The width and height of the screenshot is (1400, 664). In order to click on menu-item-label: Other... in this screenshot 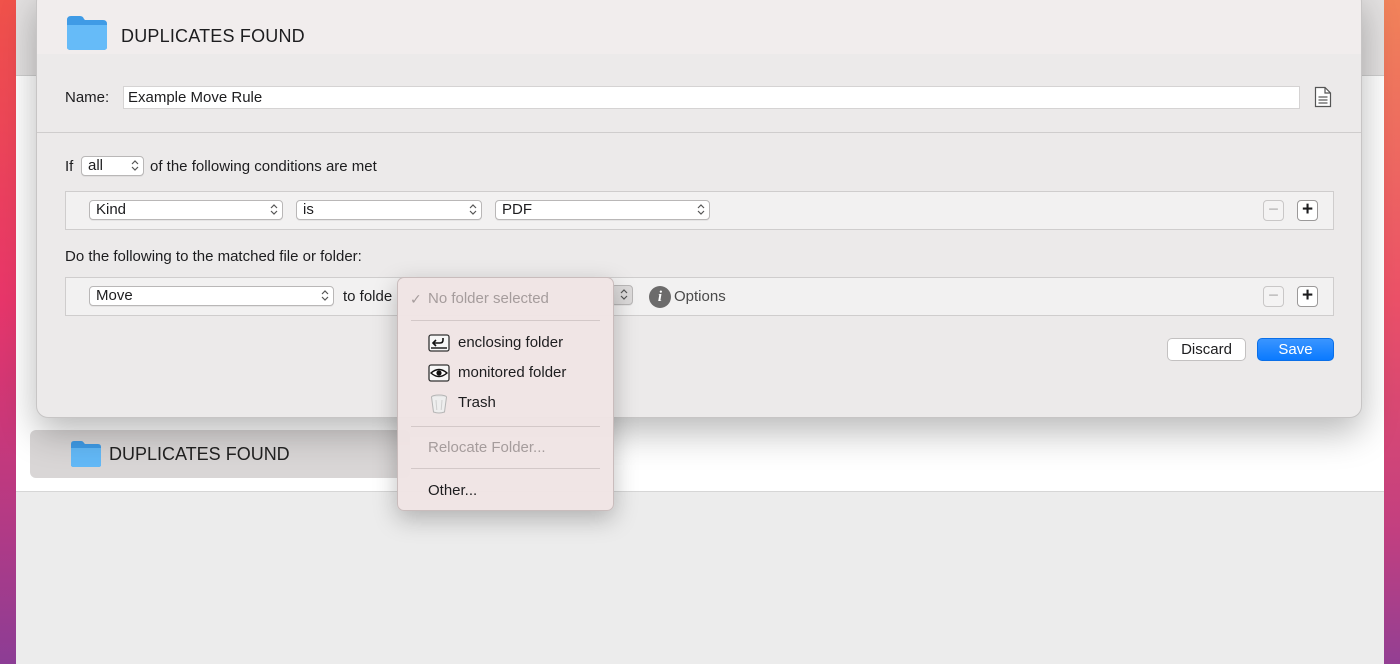, I will do `click(453, 490)`.